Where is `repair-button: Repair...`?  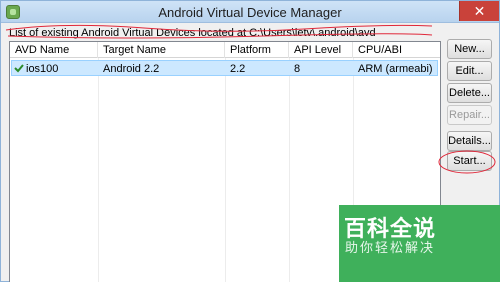 repair-button: Repair... is located at coordinates (469, 115).